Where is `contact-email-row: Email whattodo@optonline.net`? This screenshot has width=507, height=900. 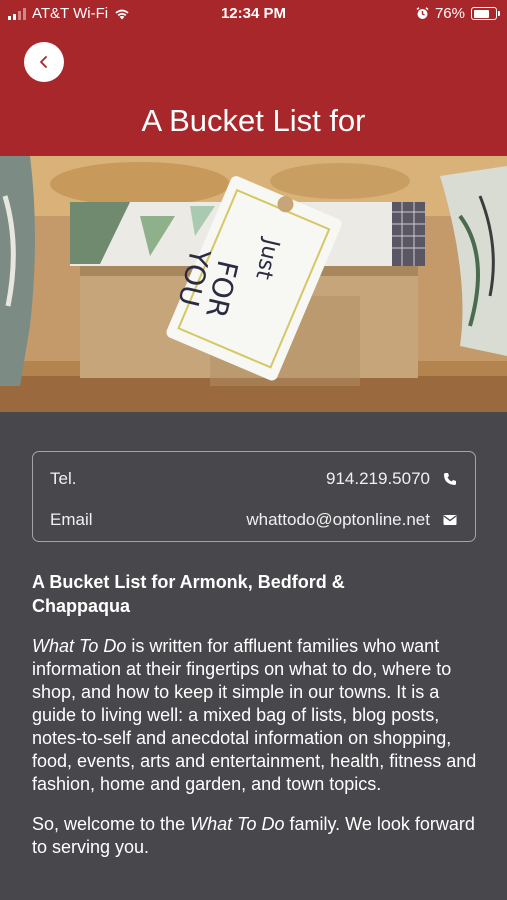 contact-email-row: Email whattodo@optonline.net is located at coordinates (254, 520).